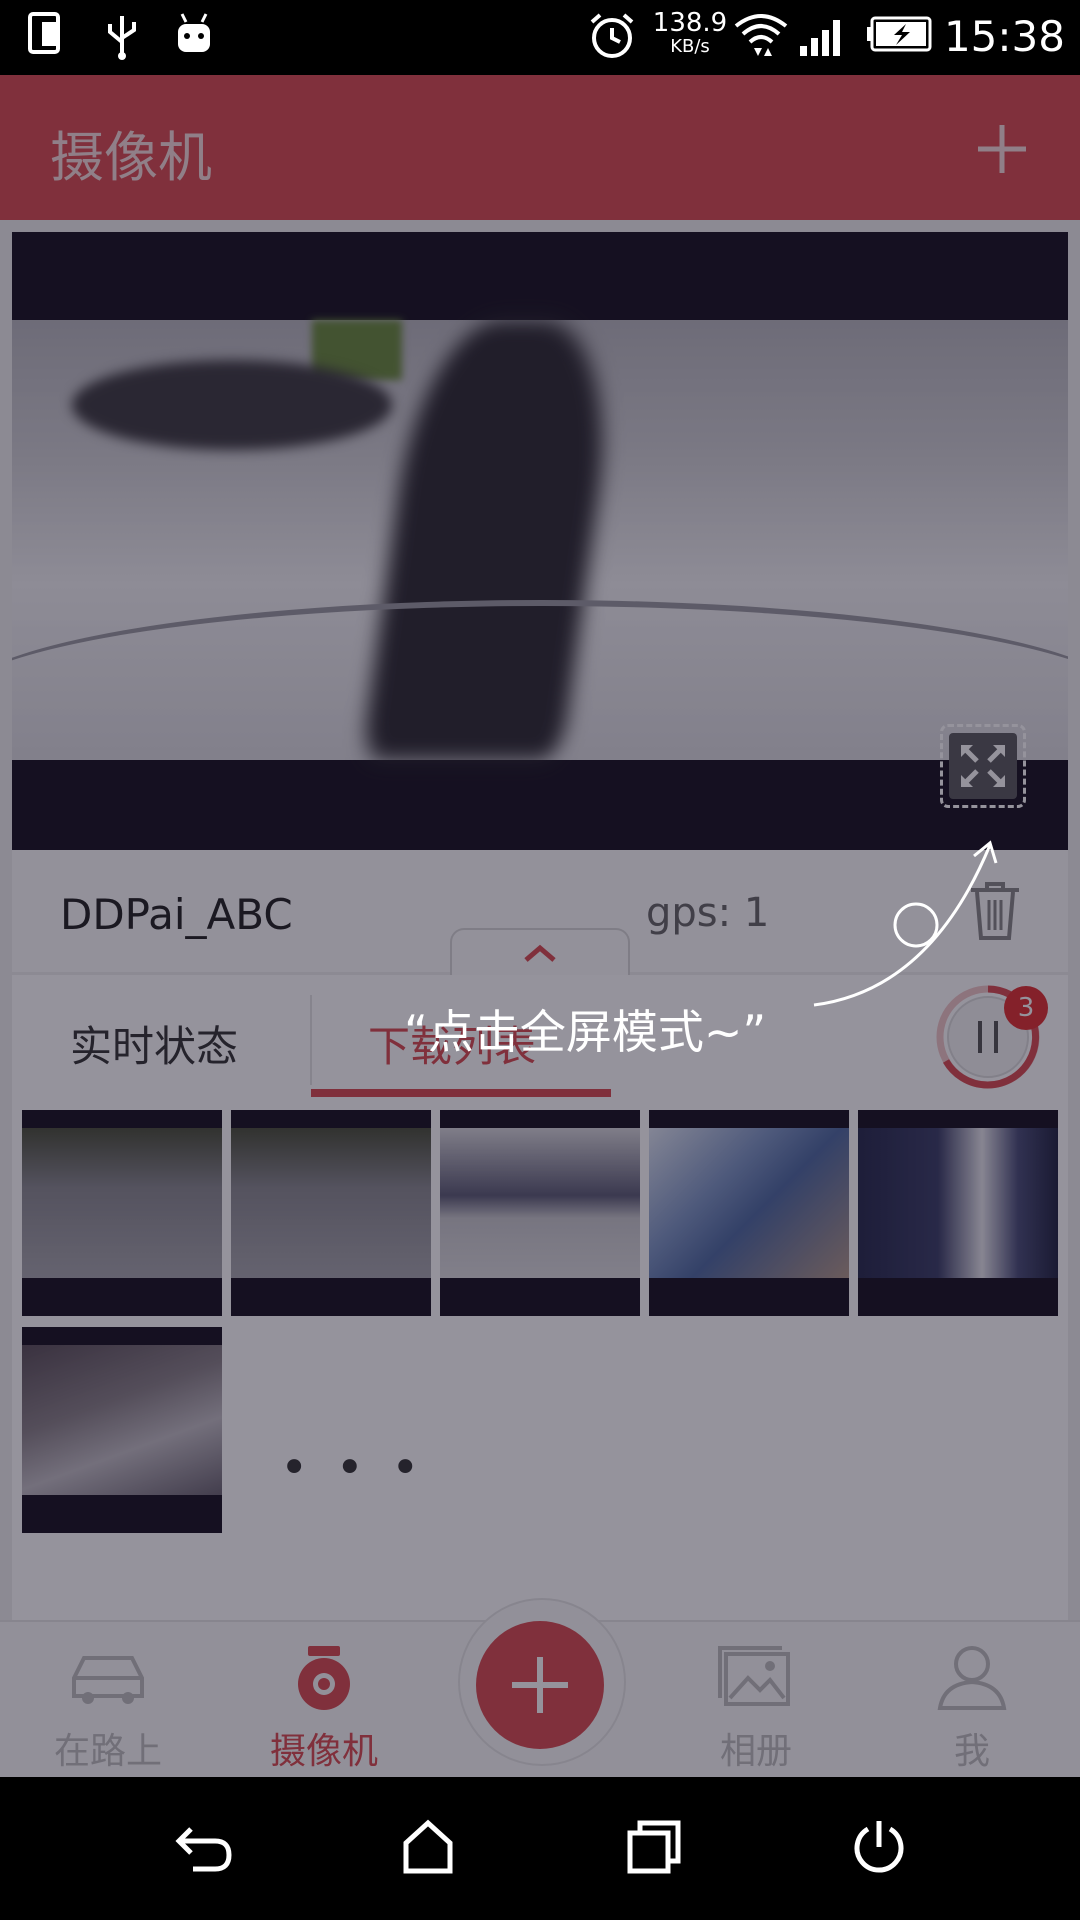 Image resolution: width=1080 pixels, height=1920 pixels. I want to click on nav-item-on-road: 在路上, so click(108, 1700).